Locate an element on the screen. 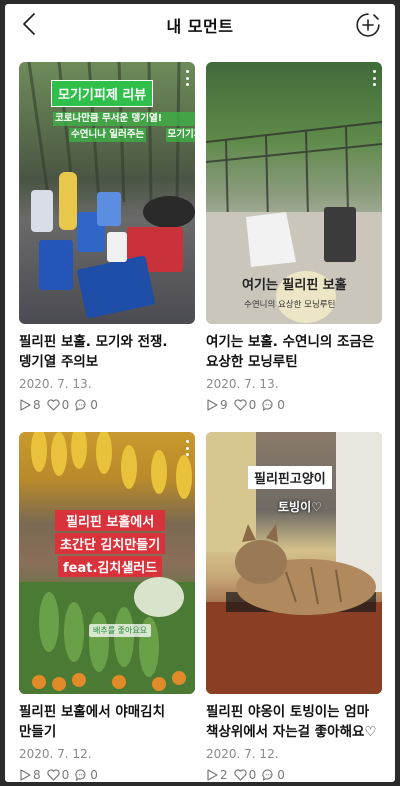  back-chevron-icon is located at coordinates (30, 24).